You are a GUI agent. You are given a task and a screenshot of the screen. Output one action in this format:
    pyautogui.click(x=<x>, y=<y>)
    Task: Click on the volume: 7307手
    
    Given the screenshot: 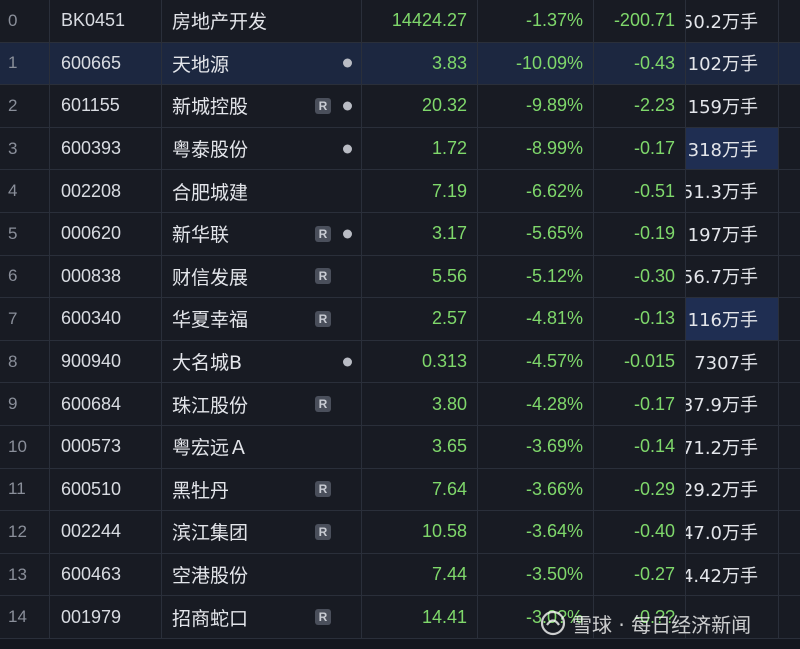 What is the action you would take?
    pyautogui.click(x=732, y=361)
    